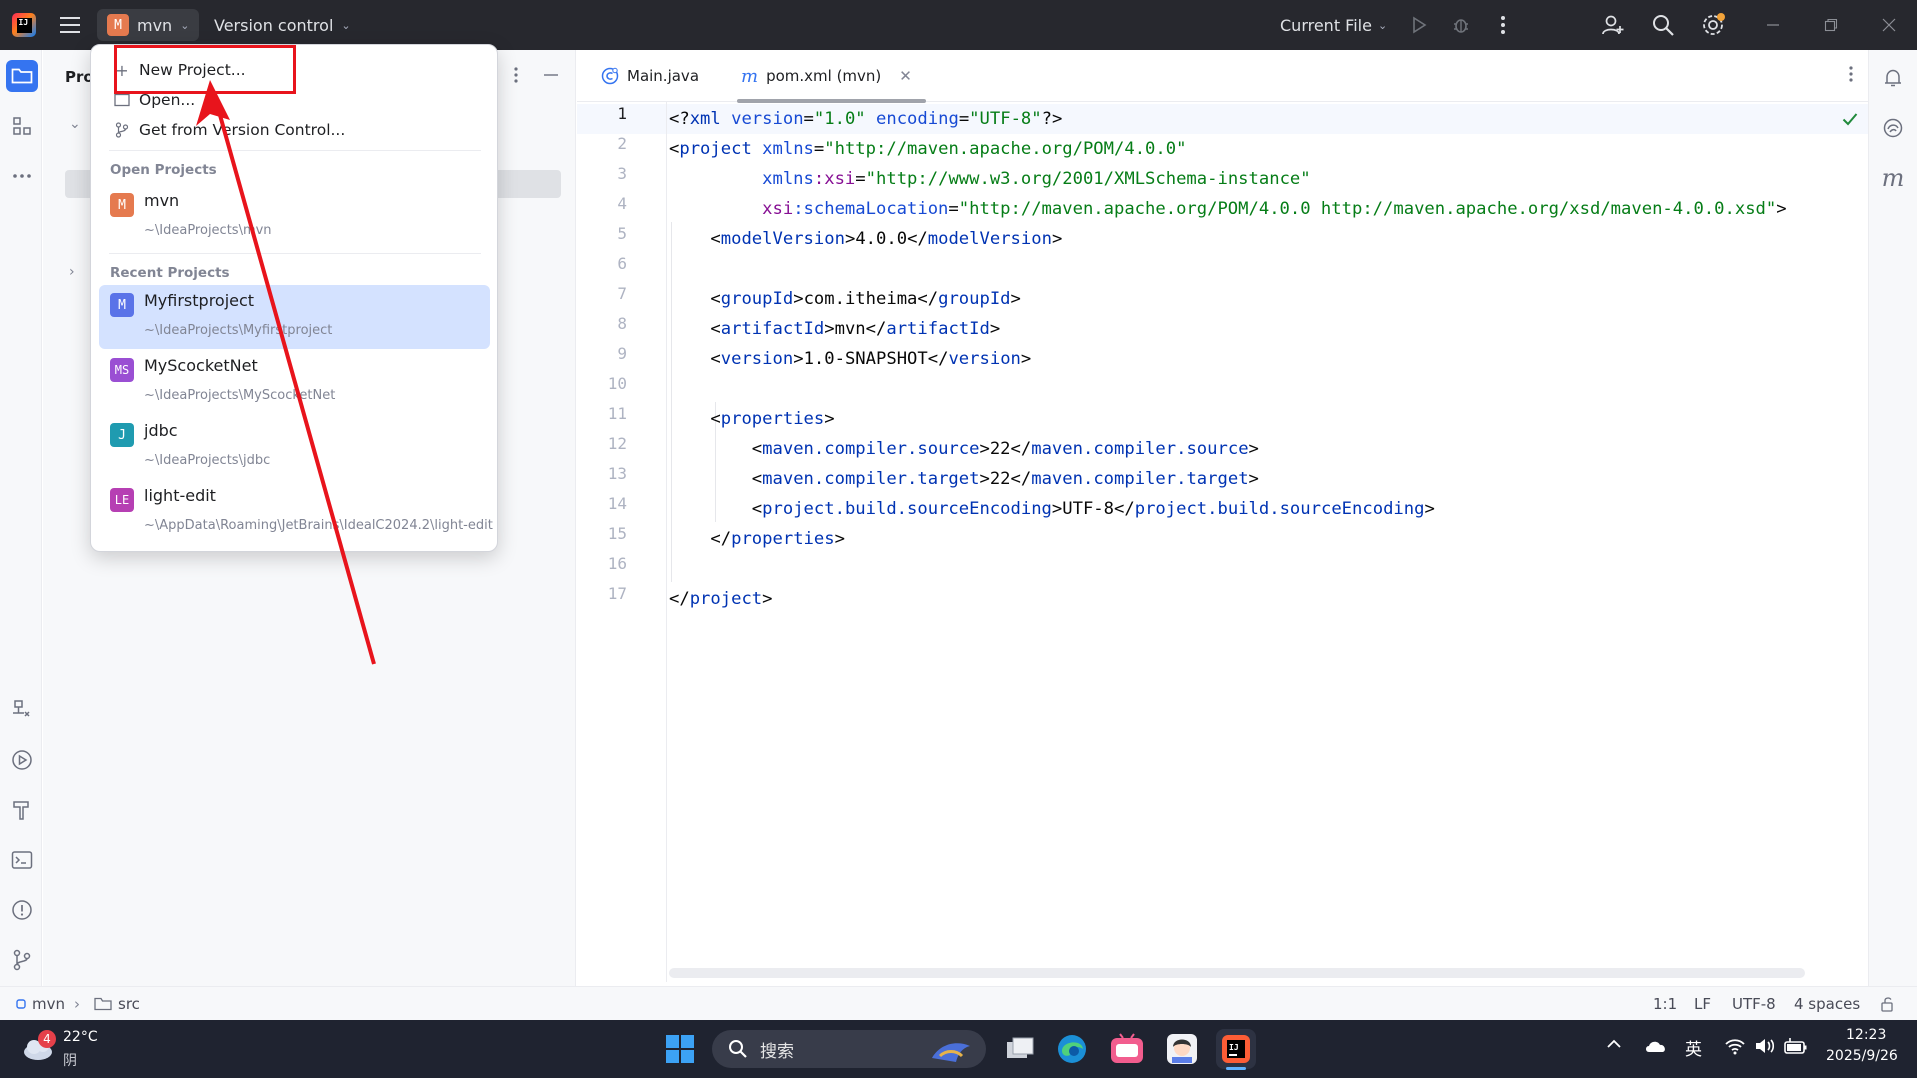 Image resolution: width=1917 pixels, height=1078 pixels. Describe the element at coordinates (622, 173) in the screenshot. I see `line-number: 3` at that location.